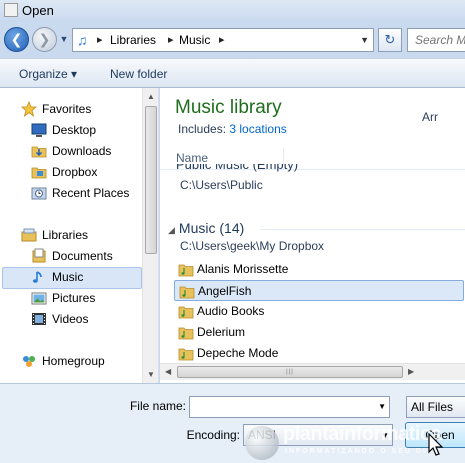 Image resolution: width=465 pixels, height=463 pixels. I want to click on command-bar: Organize ▾ New folder, so click(232, 73).